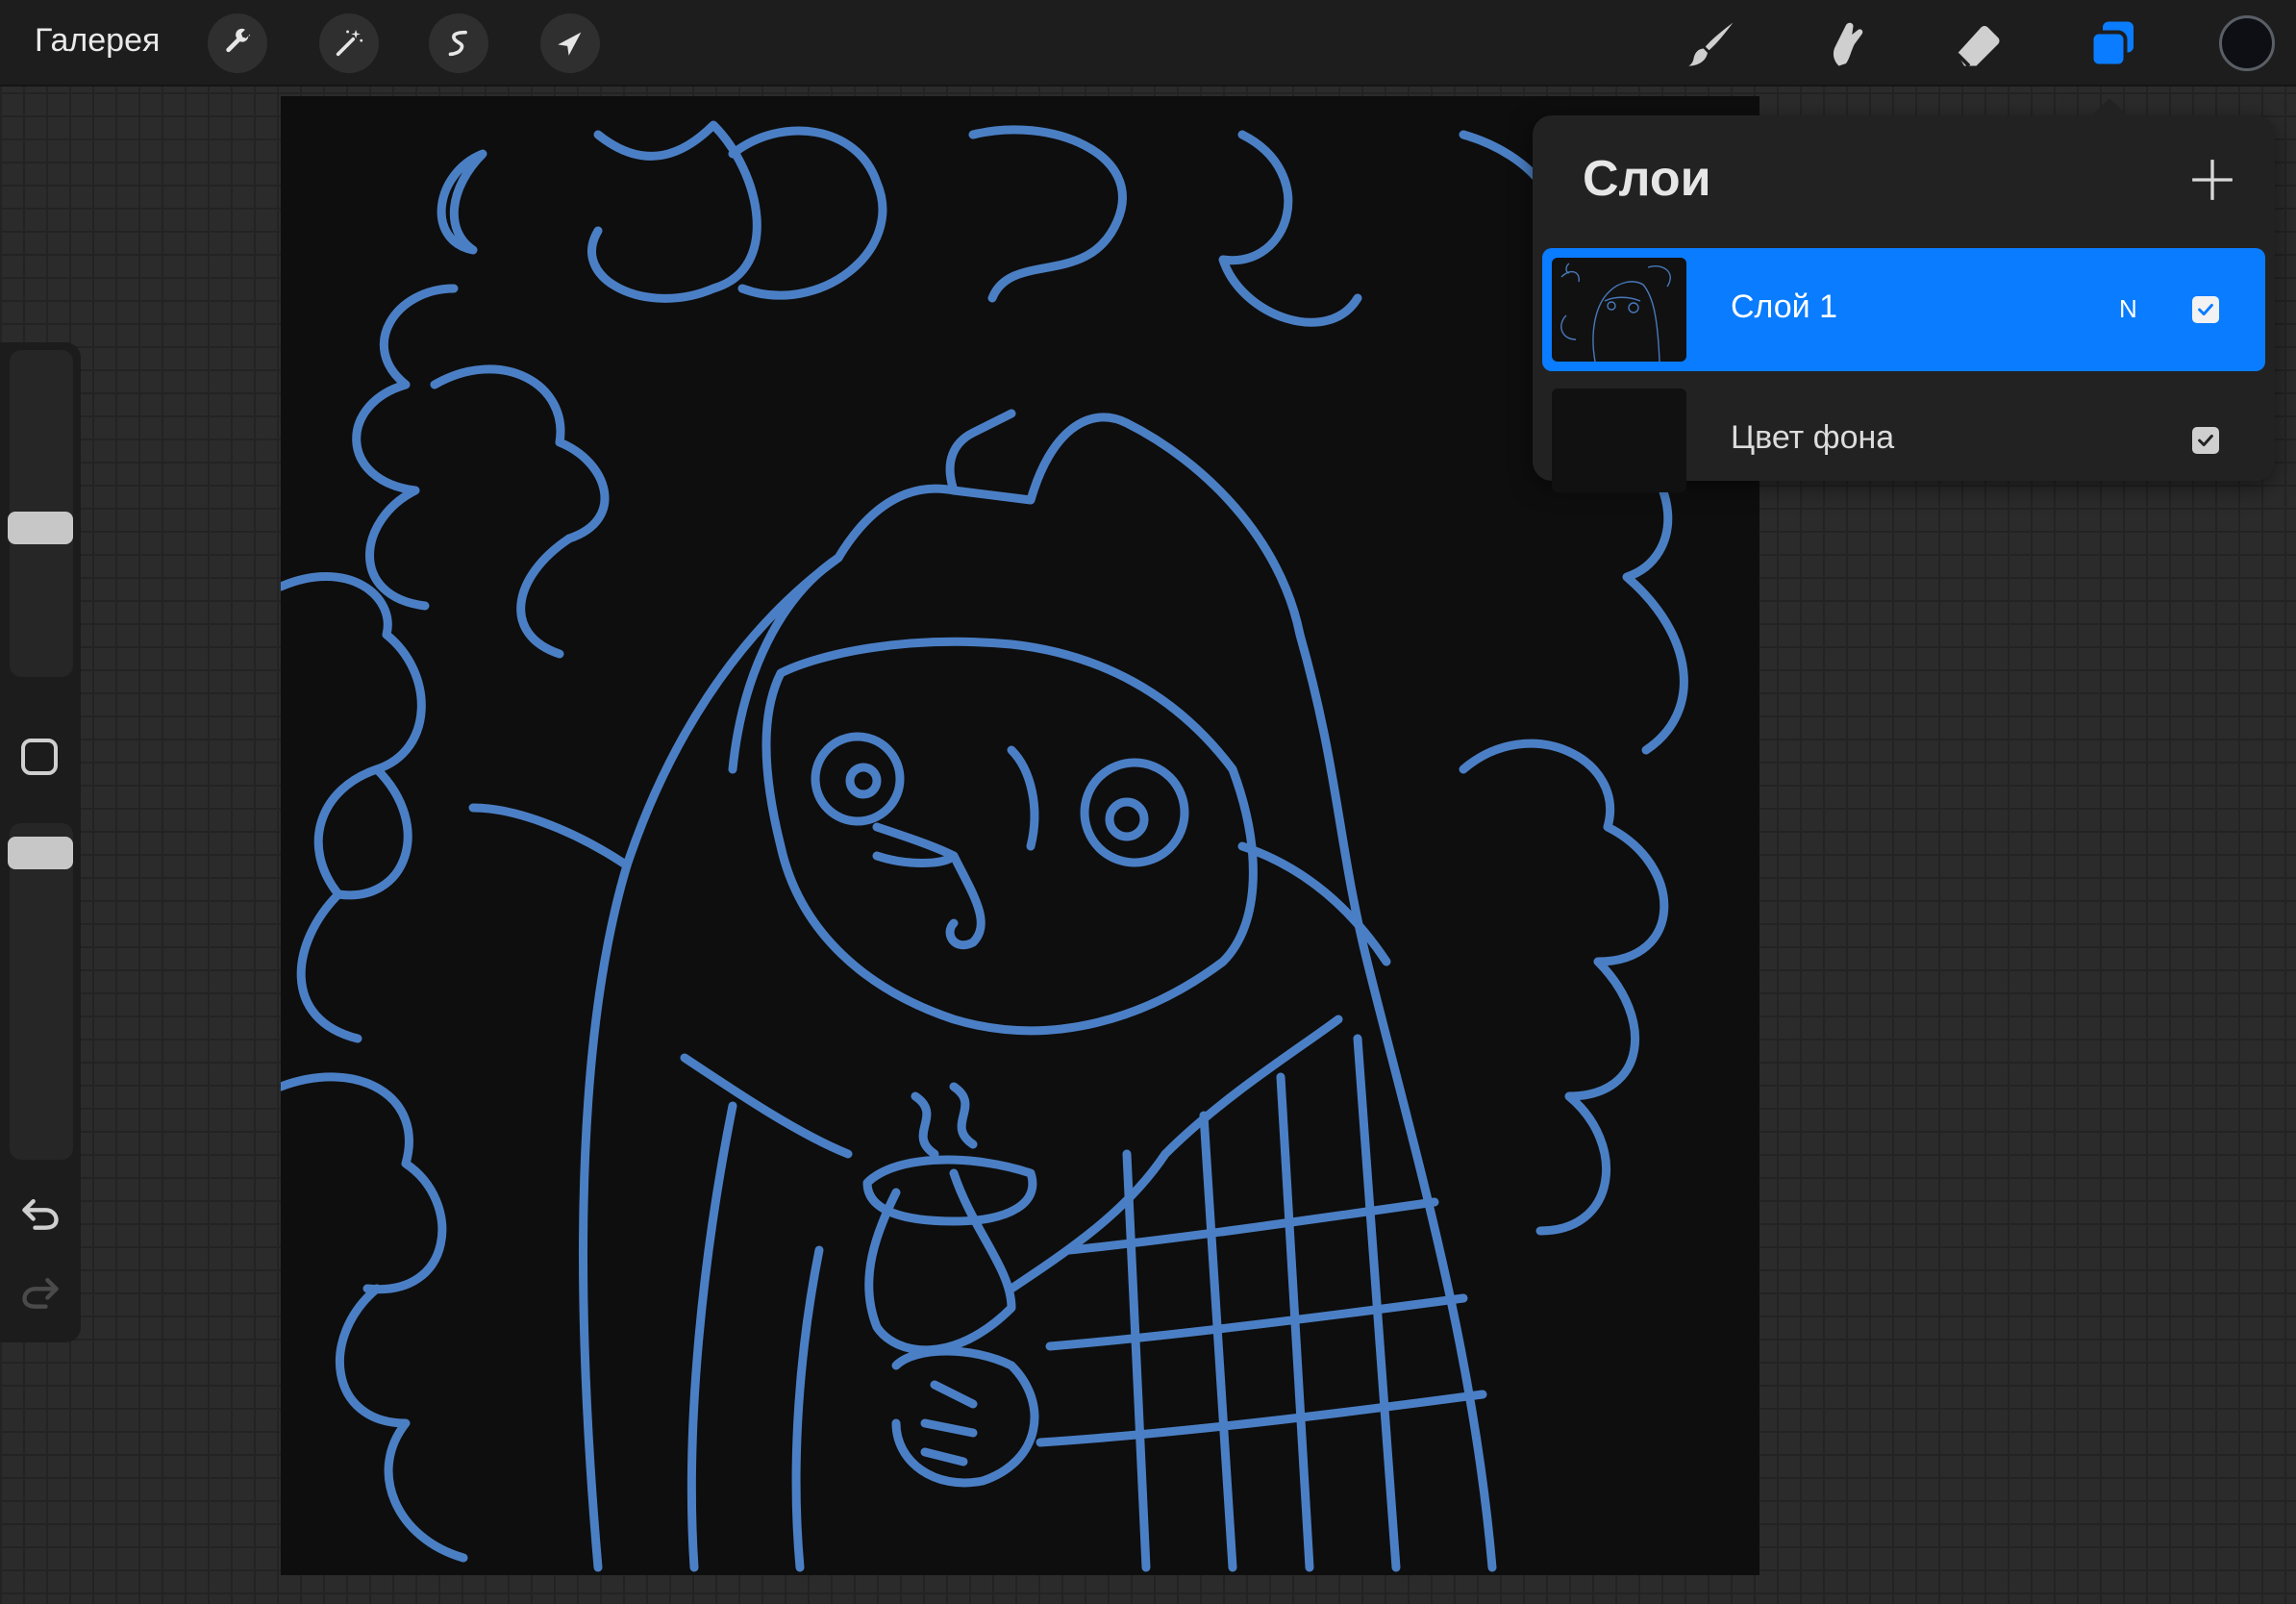 The image size is (2296, 1604). I want to click on redo-icon, so click(40, 1292).